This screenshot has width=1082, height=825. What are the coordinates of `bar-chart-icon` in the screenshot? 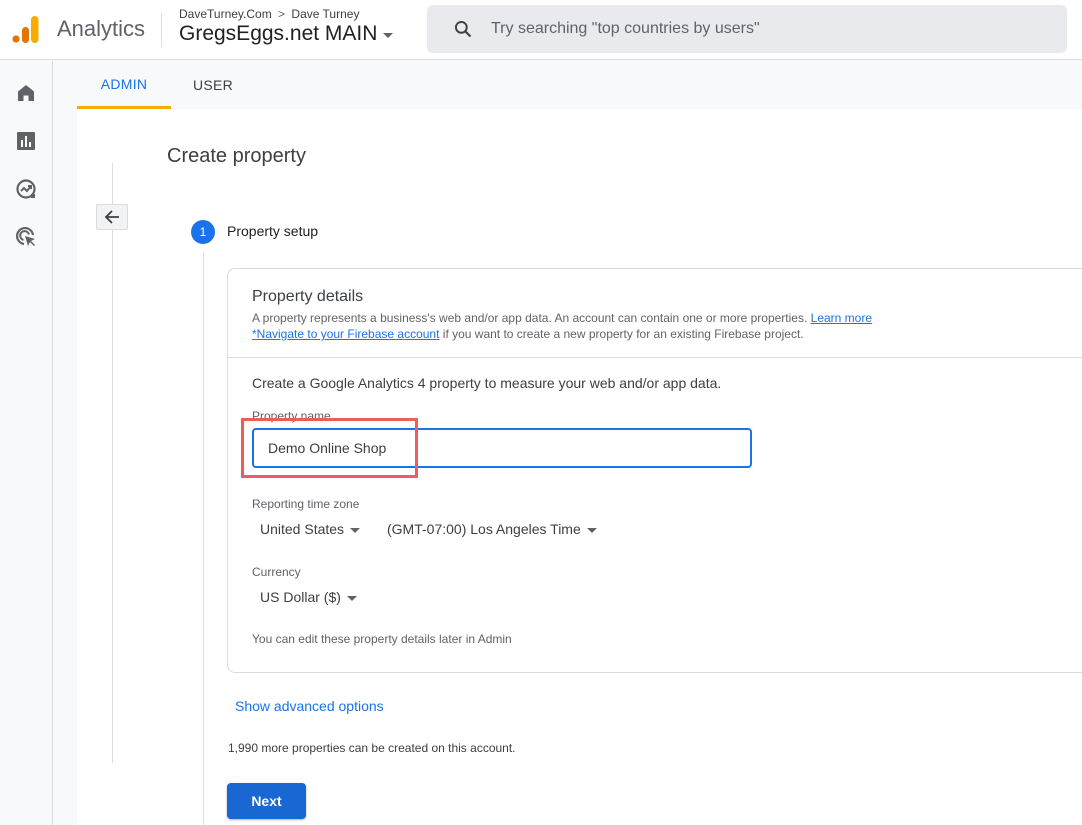 It's located at (26, 141).